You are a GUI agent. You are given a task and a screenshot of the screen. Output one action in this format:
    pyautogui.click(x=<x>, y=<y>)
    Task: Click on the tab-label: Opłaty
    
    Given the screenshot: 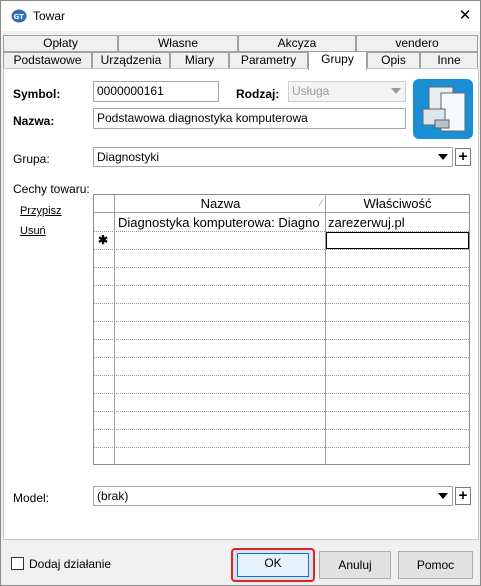 What is the action you would take?
    pyautogui.click(x=60, y=43)
    